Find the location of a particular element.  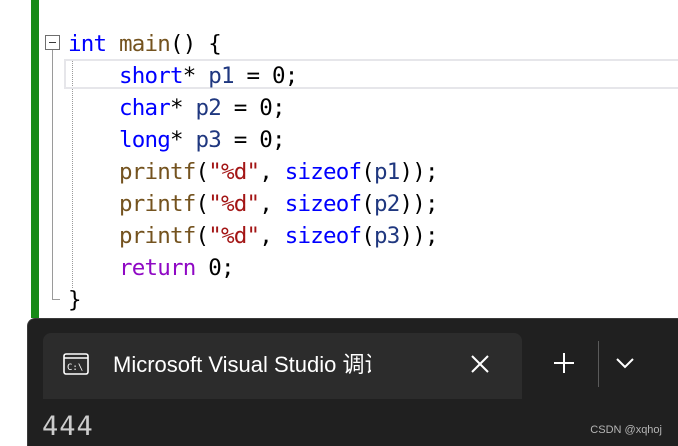

code-line: printf("%d", sizeof(p1)); is located at coordinates (253, 172).